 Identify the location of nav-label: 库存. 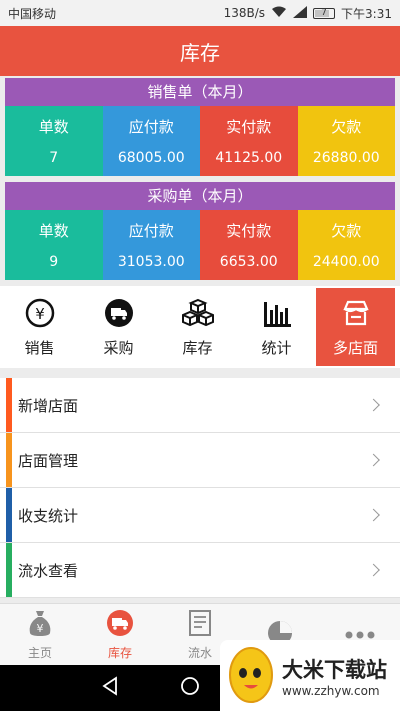
(197, 347).